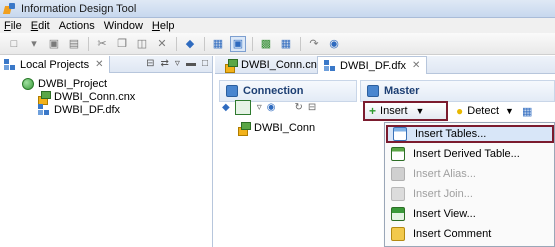  Describe the element at coordinates (259, 107) in the screenshot. I see `filter-icon: ▿` at that location.